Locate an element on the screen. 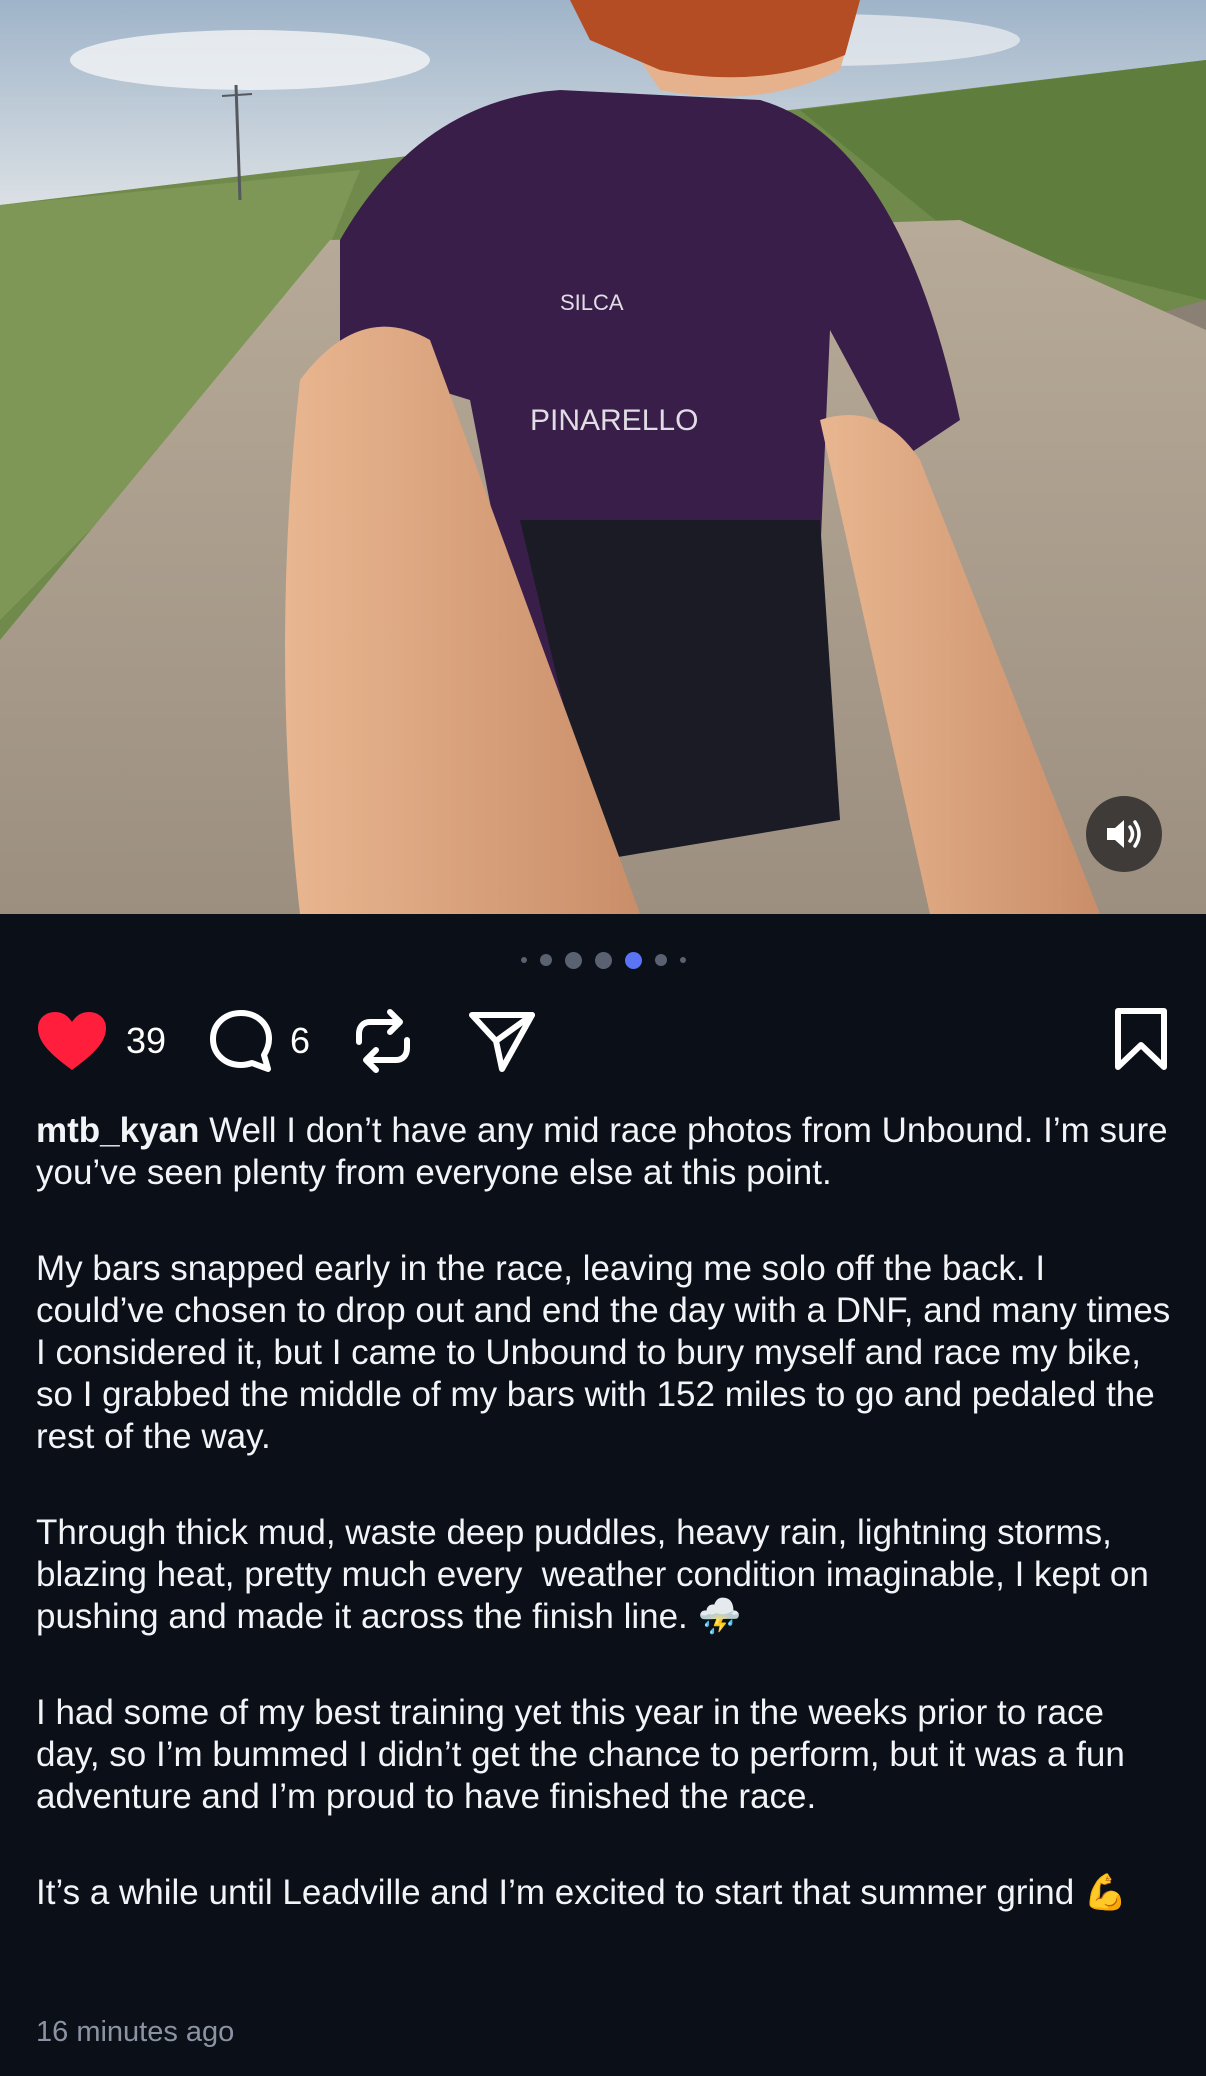 This screenshot has height=2076, width=1206. repost-arrows-icon is located at coordinates (383, 1041).